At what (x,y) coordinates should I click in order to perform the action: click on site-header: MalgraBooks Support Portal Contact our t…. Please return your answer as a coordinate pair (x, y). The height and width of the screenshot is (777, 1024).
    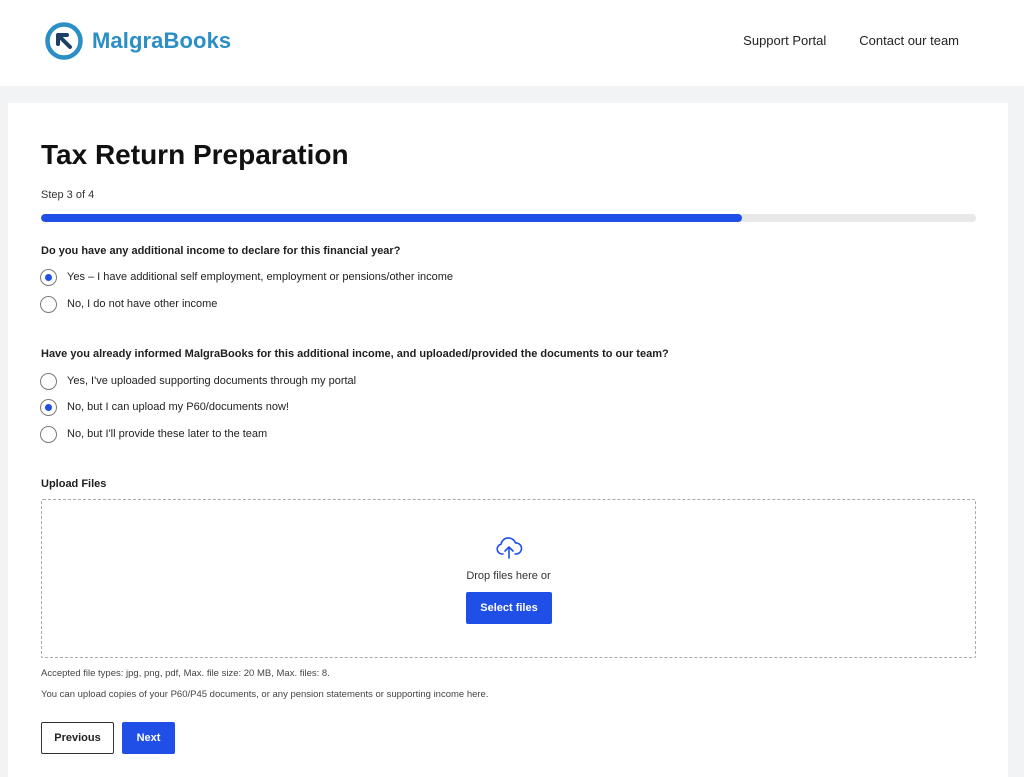
    Looking at the image, I should click on (512, 43).